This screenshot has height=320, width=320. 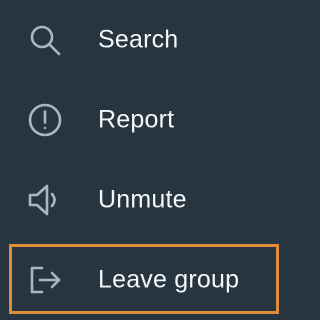 What do you see at coordinates (136, 119) in the screenshot?
I see `menu-item-label: Report` at bounding box center [136, 119].